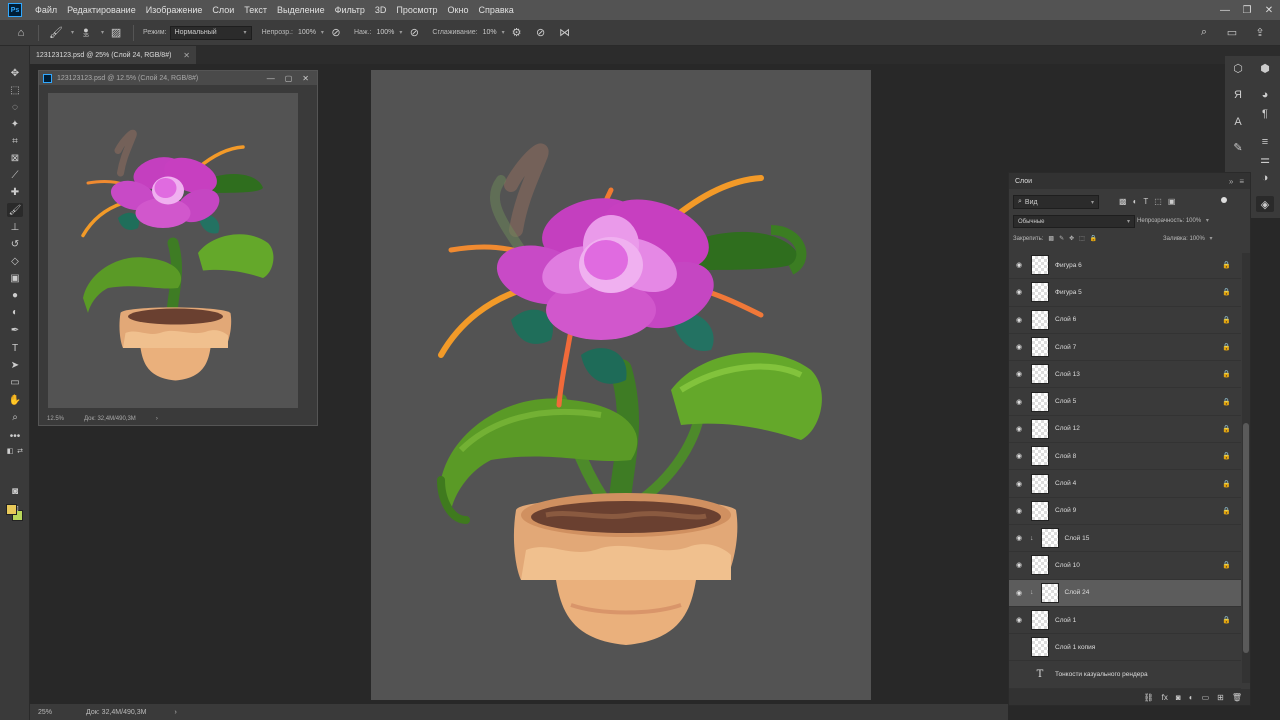  Describe the element at coordinates (15, 330) in the screenshot. I see `pen-tool-icon: ✒` at that location.